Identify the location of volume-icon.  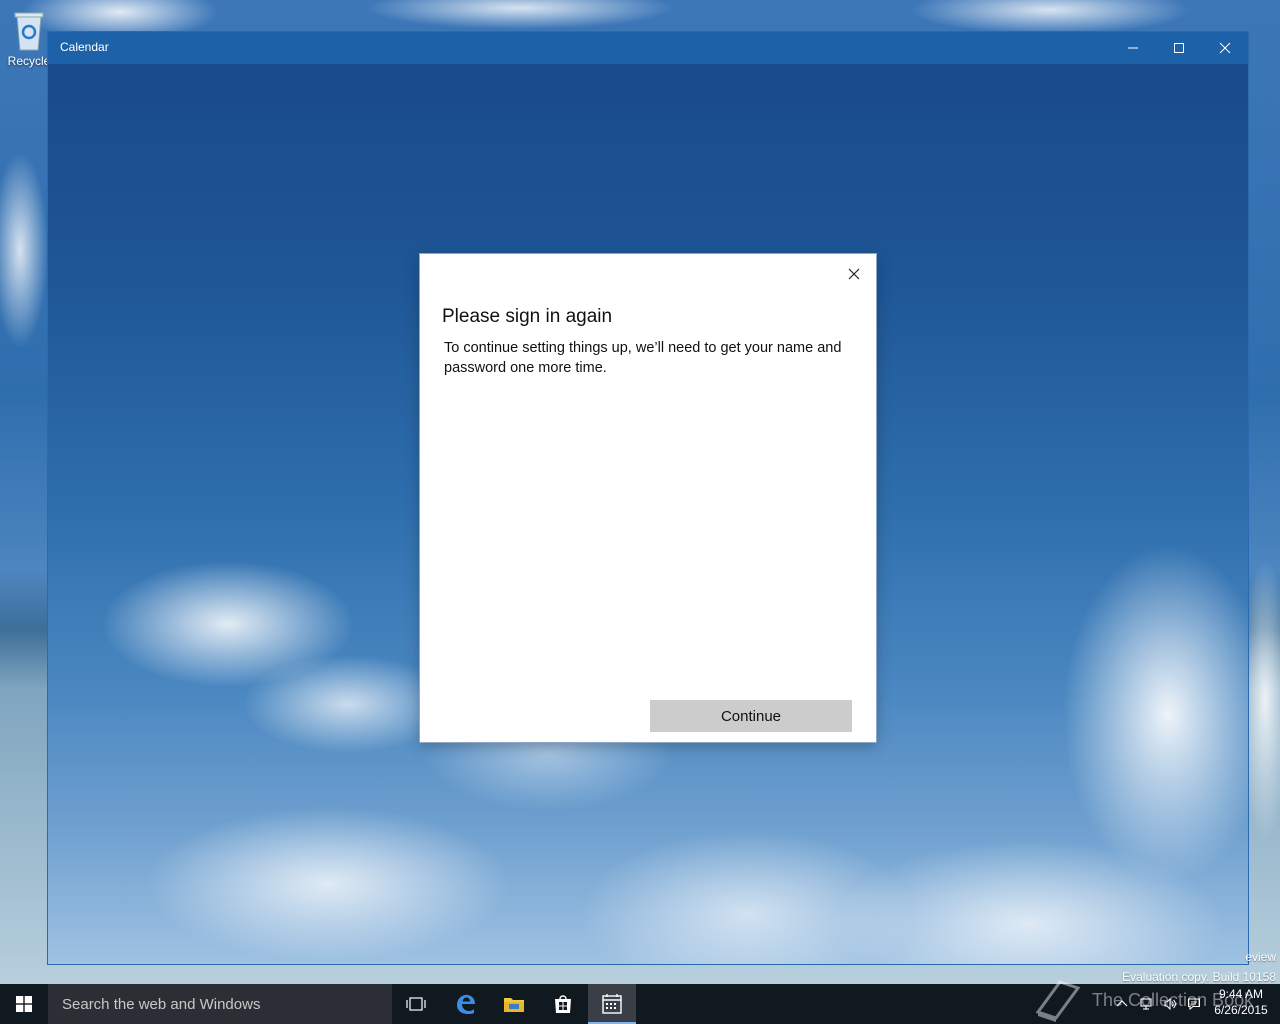
(1170, 1004).